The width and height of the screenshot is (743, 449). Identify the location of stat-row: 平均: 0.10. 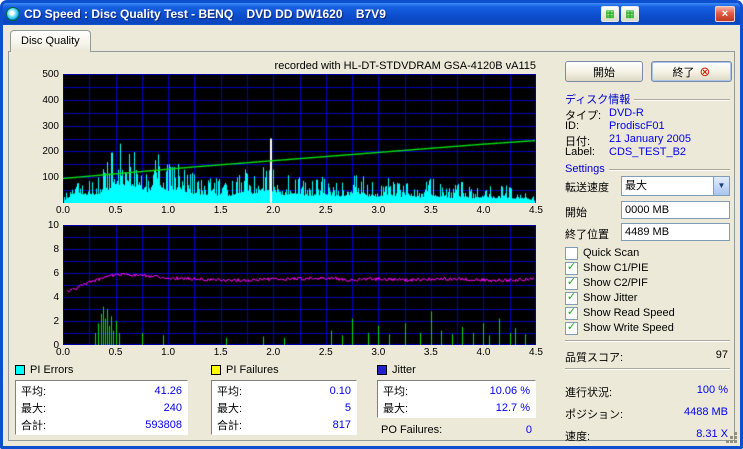
(284, 391).